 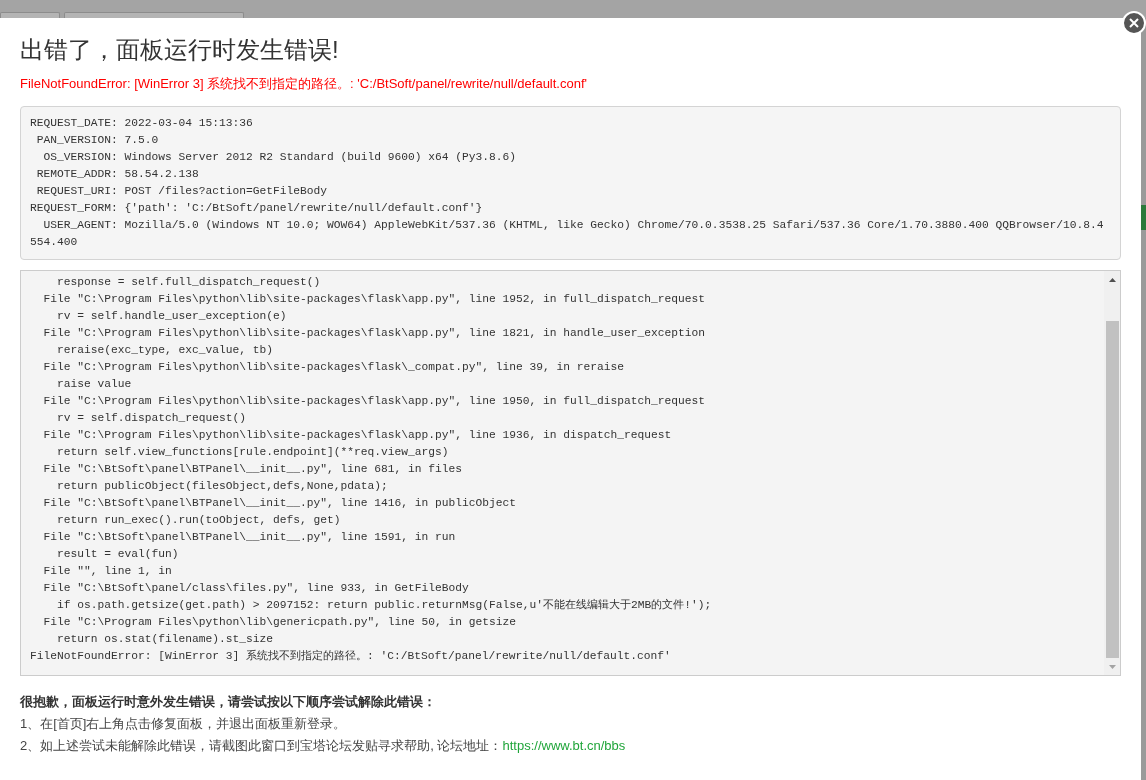 What do you see at coordinates (256, 588) in the screenshot?
I see `traceback-line: File "C:\BtSoft\panel/class\files.py", line 933, in GetFileBody` at bounding box center [256, 588].